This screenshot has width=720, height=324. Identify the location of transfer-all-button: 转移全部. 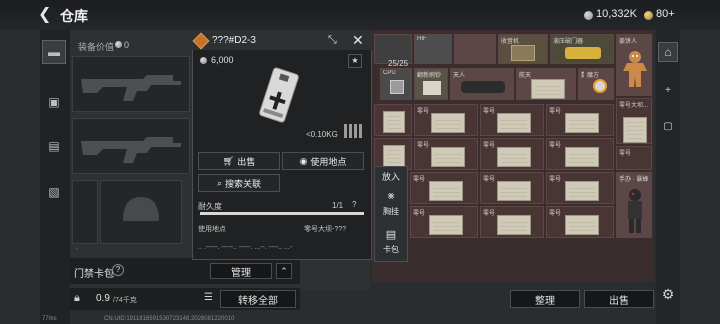
(258, 299).